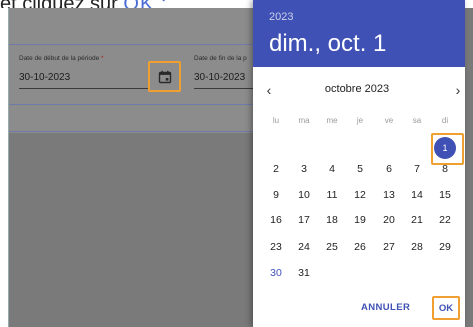 This screenshot has height=327, width=473. I want to click on day-cell: 16, so click(276, 220).